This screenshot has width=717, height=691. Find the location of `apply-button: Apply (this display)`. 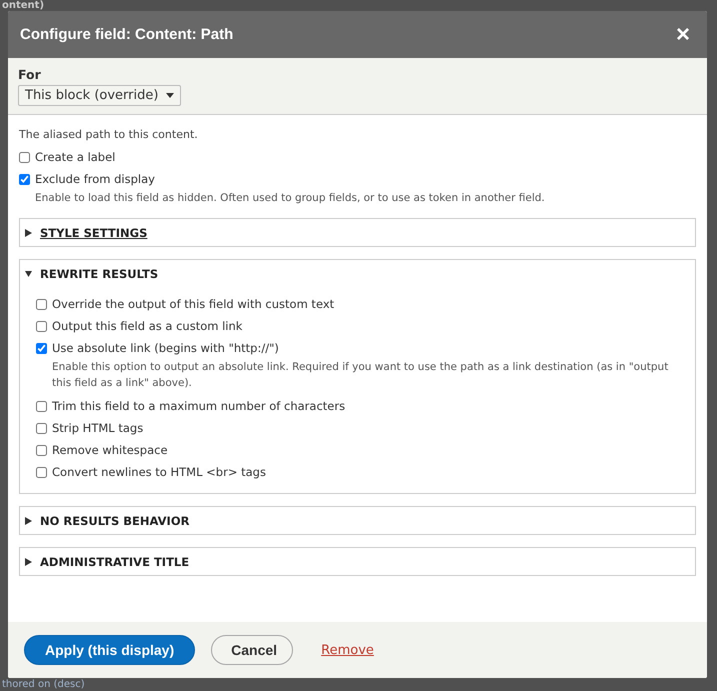

apply-button: Apply (this display) is located at coordinates (110, 650).